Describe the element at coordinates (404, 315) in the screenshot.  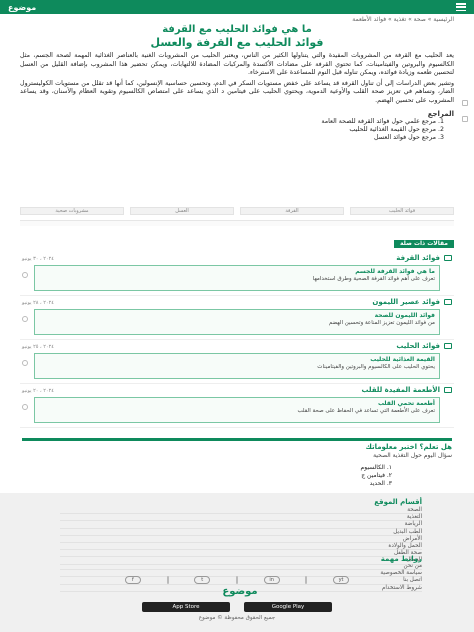
I see `summary-heading: فوائد الليمون للصحة` at that location.